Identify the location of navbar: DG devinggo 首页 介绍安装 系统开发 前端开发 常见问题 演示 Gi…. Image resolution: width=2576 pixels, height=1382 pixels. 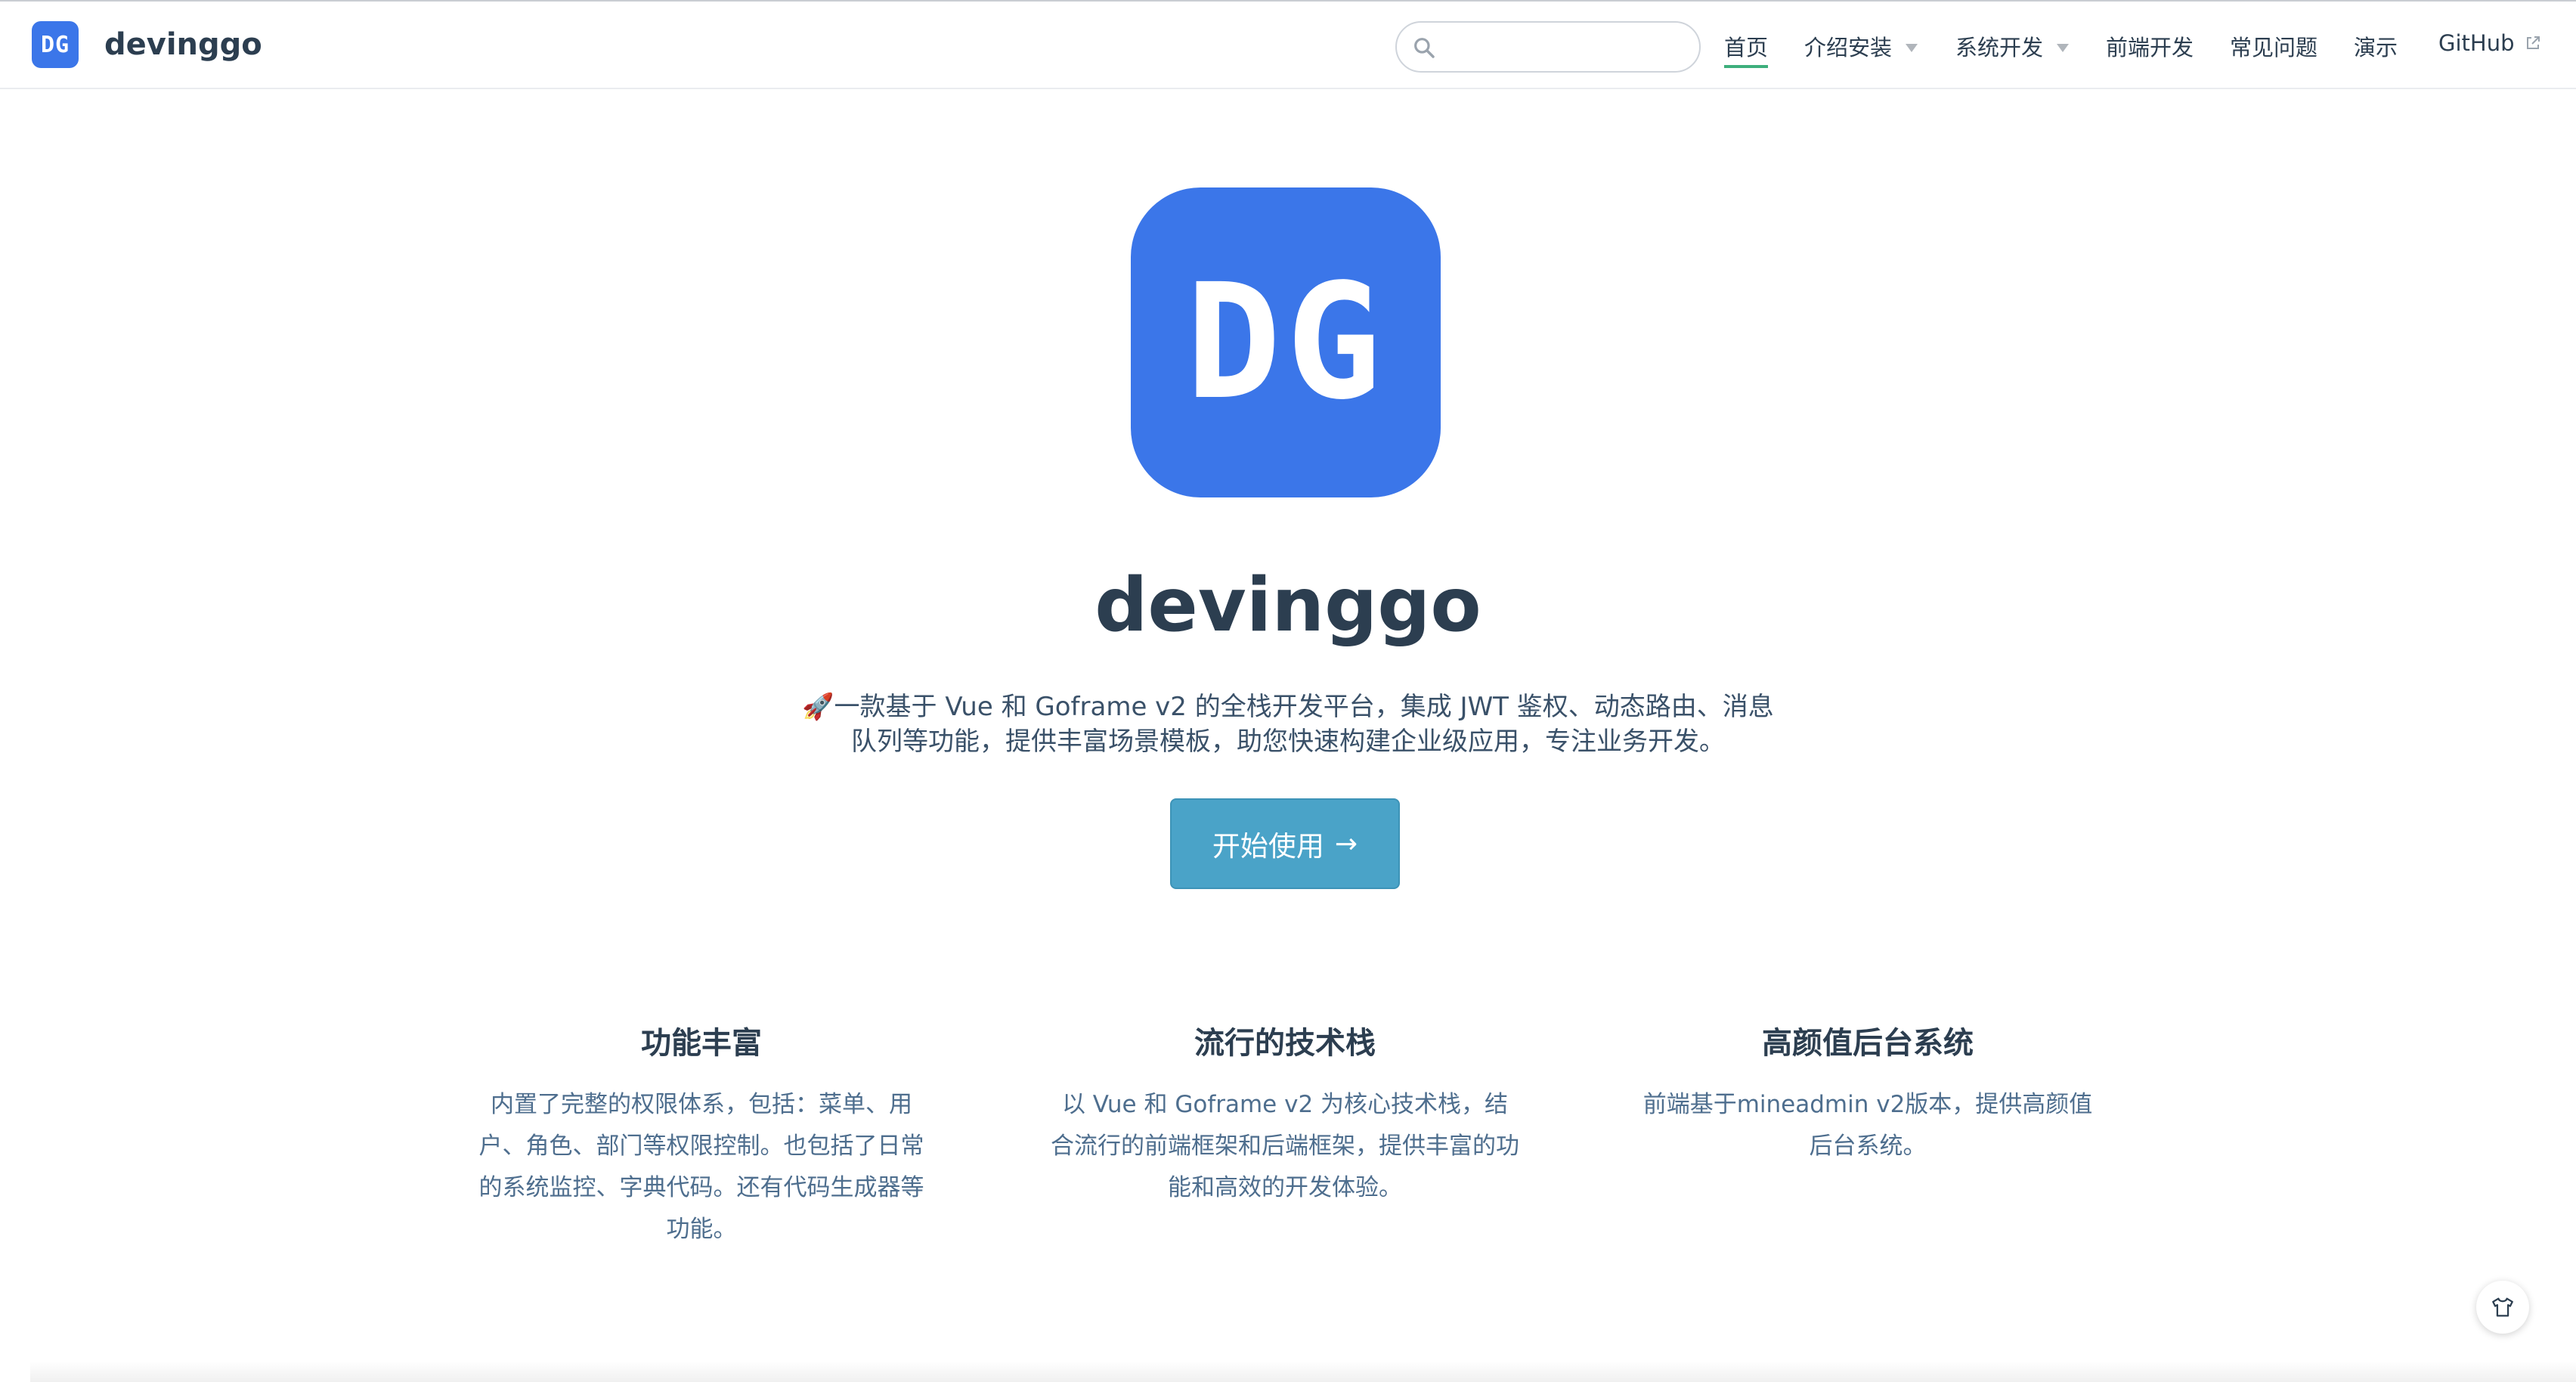
(1288, 44).